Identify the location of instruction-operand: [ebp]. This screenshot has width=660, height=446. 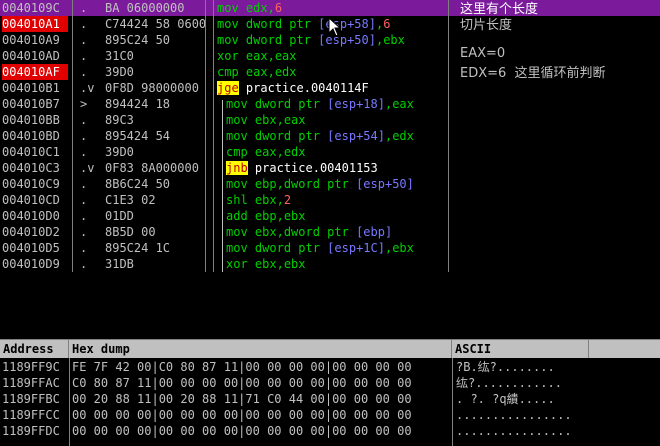
(374, 232).